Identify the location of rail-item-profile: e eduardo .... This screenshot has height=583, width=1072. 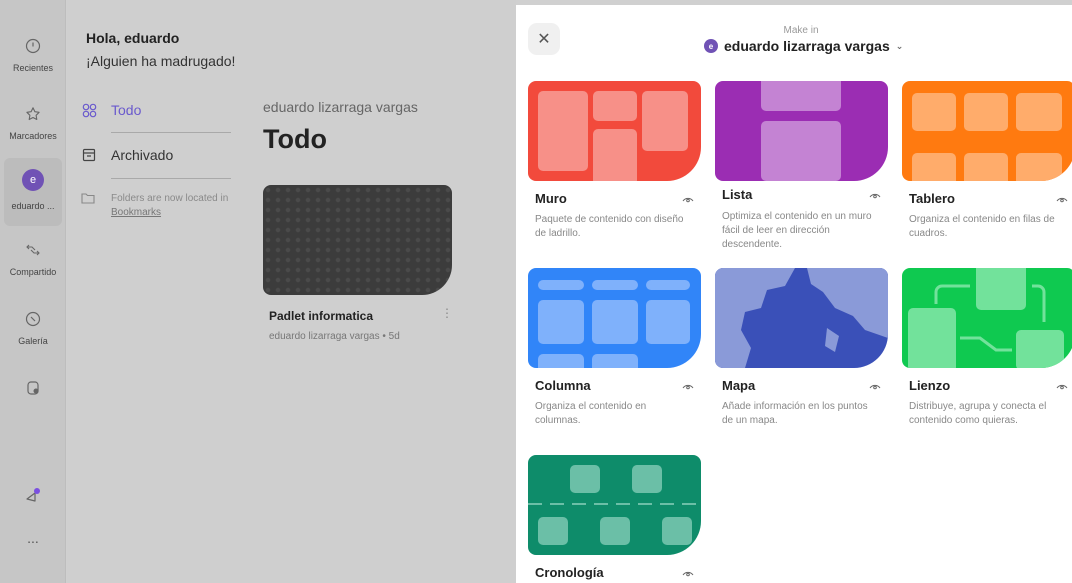
(33, 190).